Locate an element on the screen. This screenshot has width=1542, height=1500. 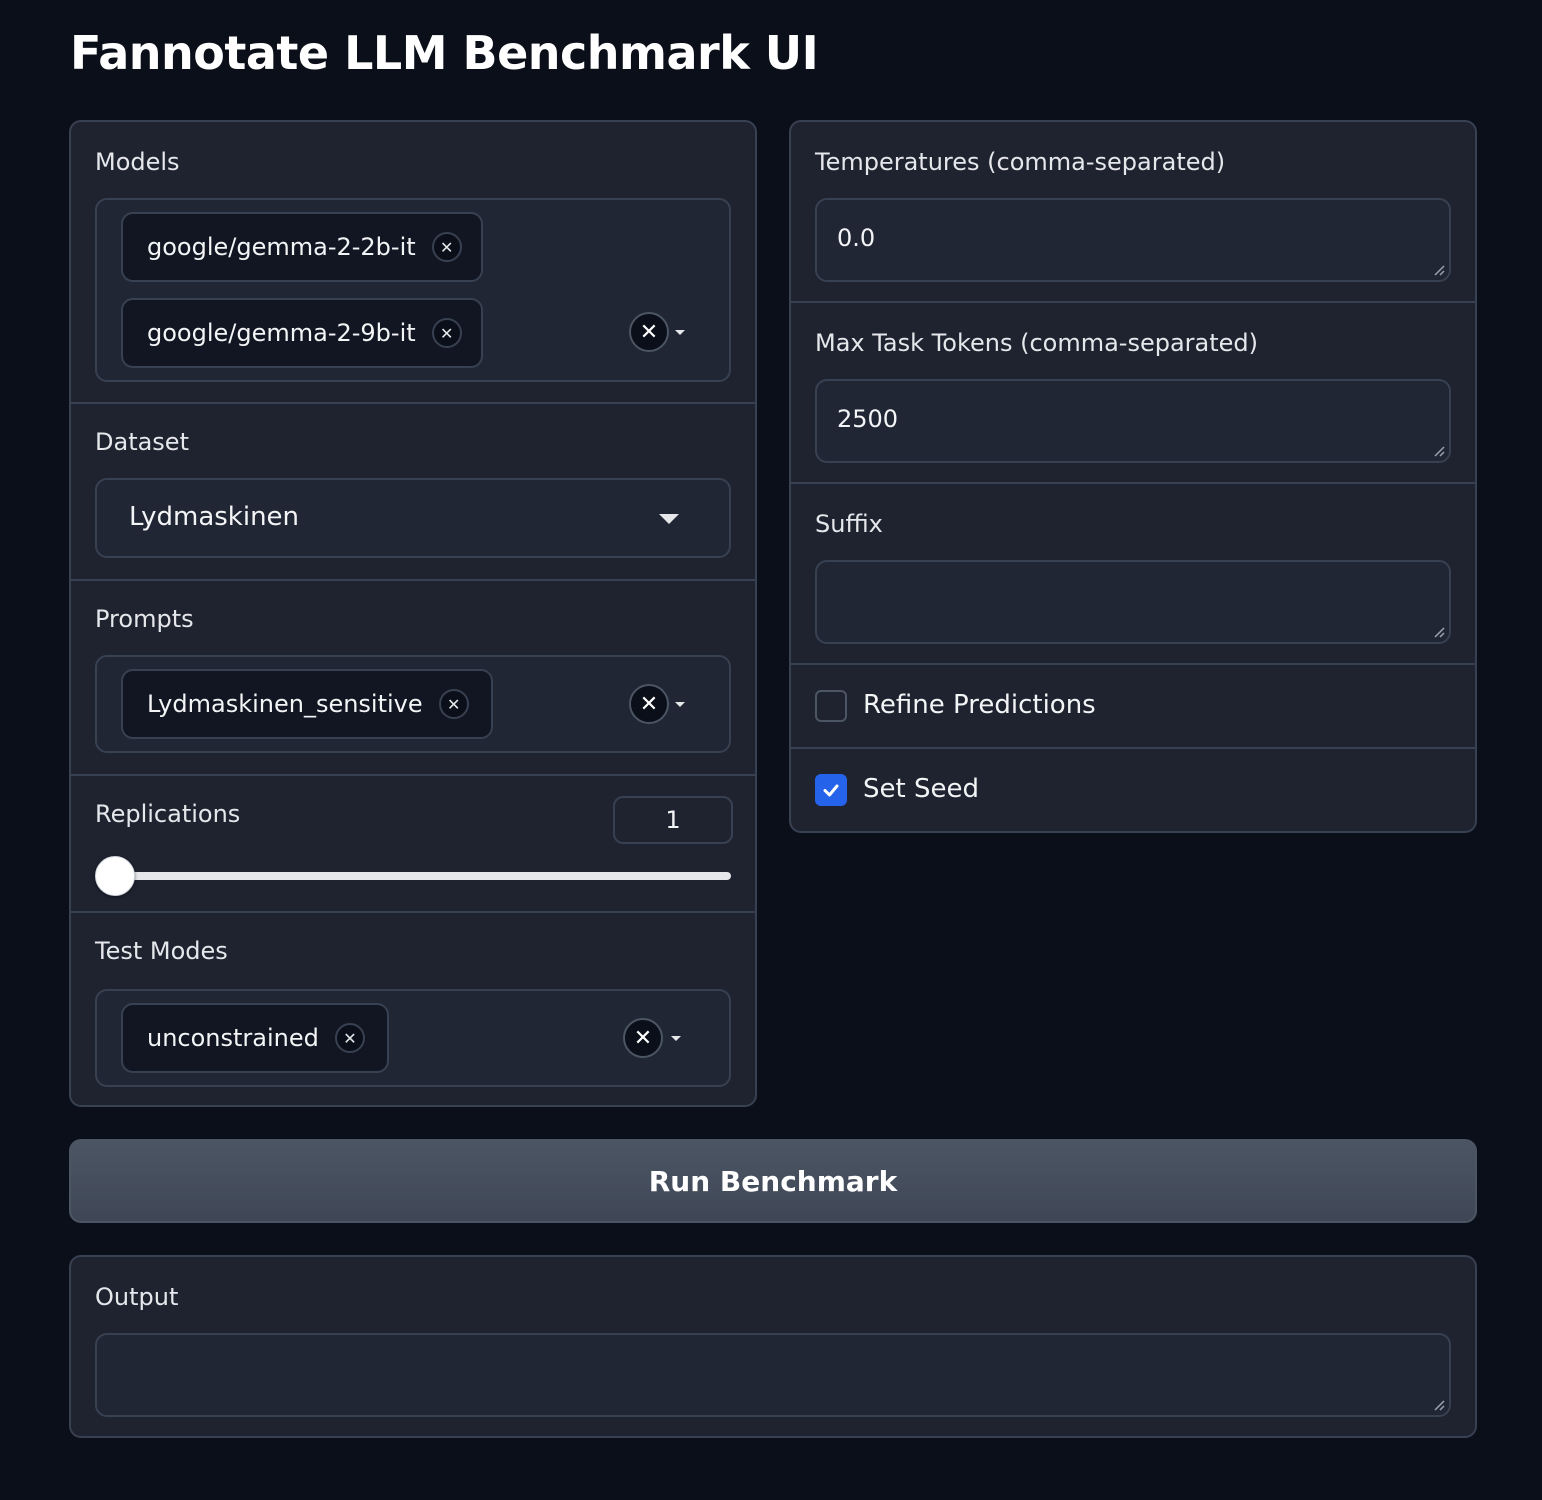
replications-label: Replications is located at coordinates (168, 814).